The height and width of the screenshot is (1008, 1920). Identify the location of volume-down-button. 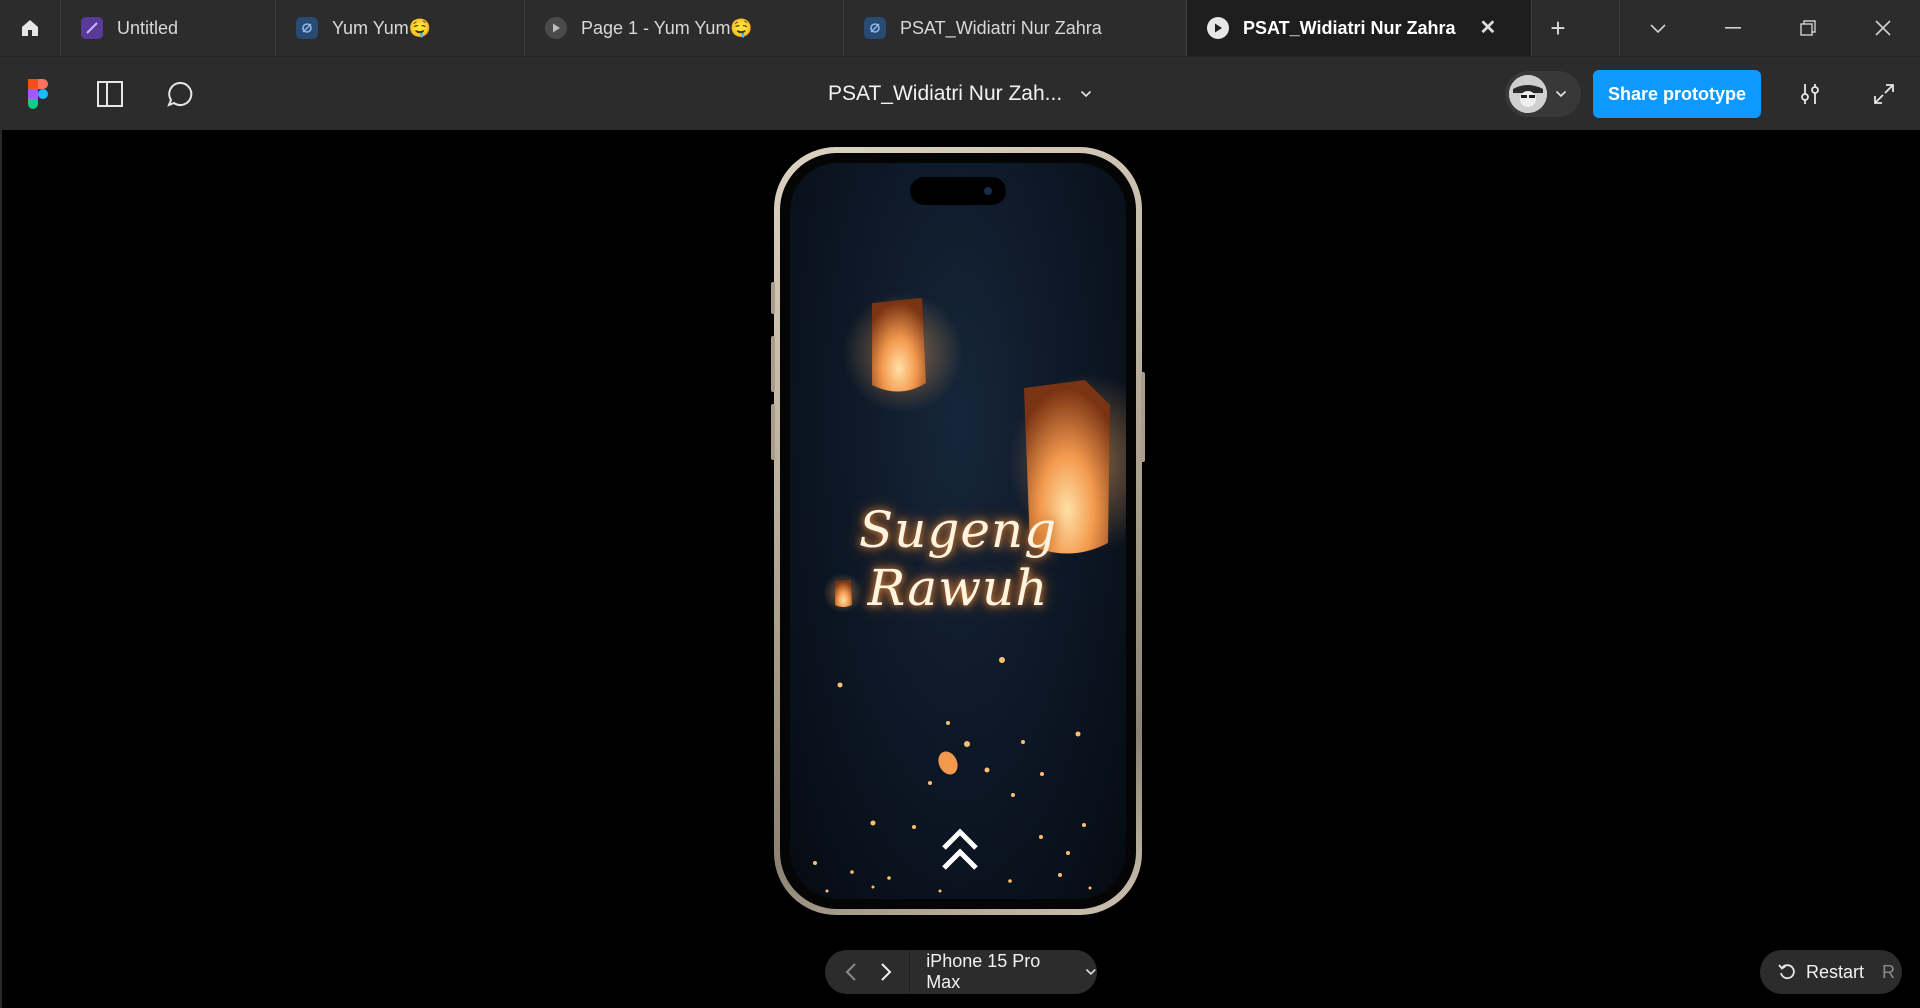
(773, 432).